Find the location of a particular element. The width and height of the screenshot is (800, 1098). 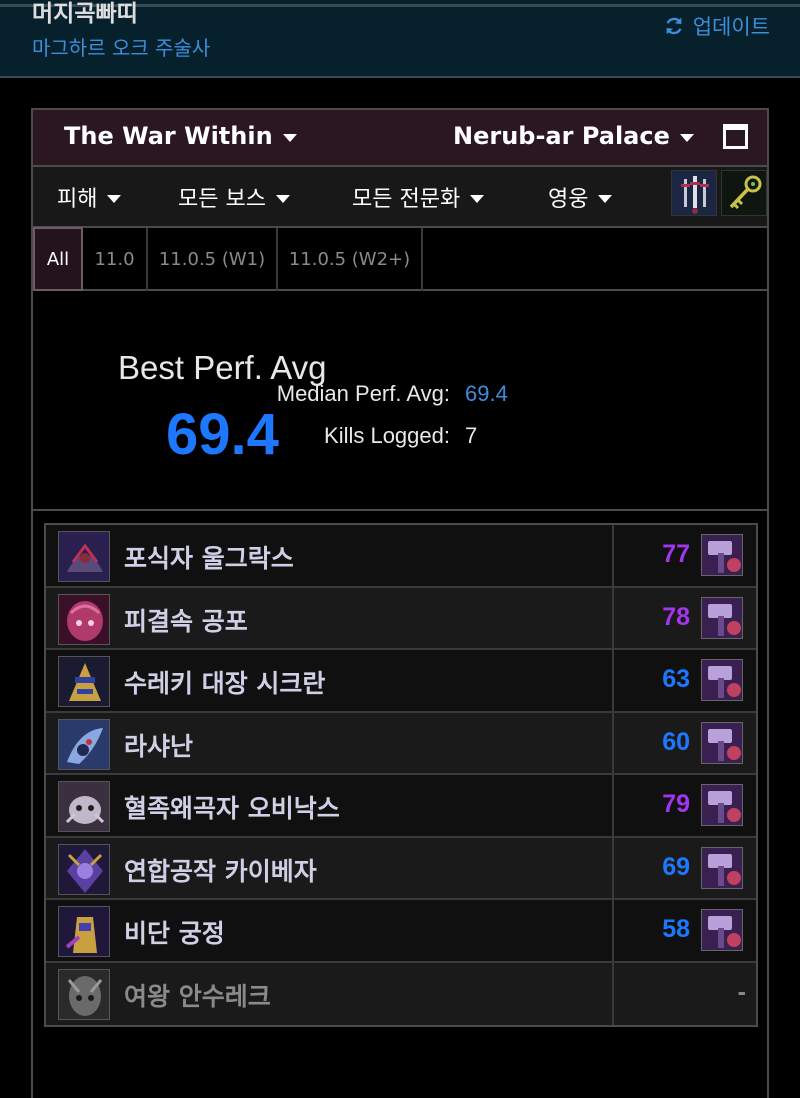

character-header: 머지곡빠띠 마그하르 오크 주술사 업데이트 is located at coordinates (400, 39).